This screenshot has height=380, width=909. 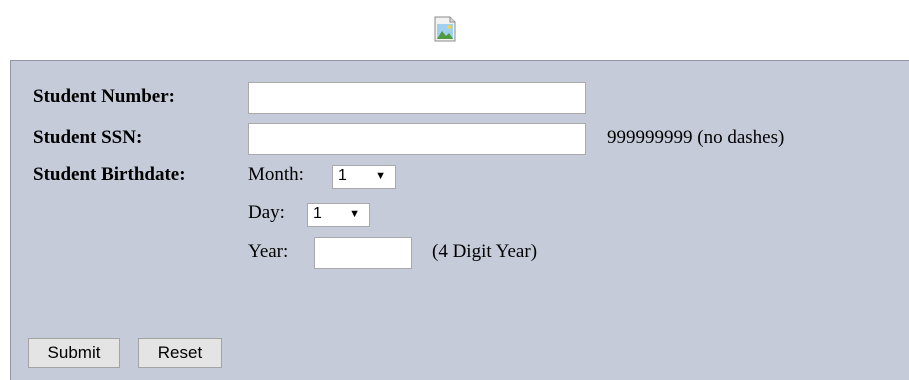 I want to click on ssn-format-hint: 999999999 (no dashes), so click(x=696, y=137).